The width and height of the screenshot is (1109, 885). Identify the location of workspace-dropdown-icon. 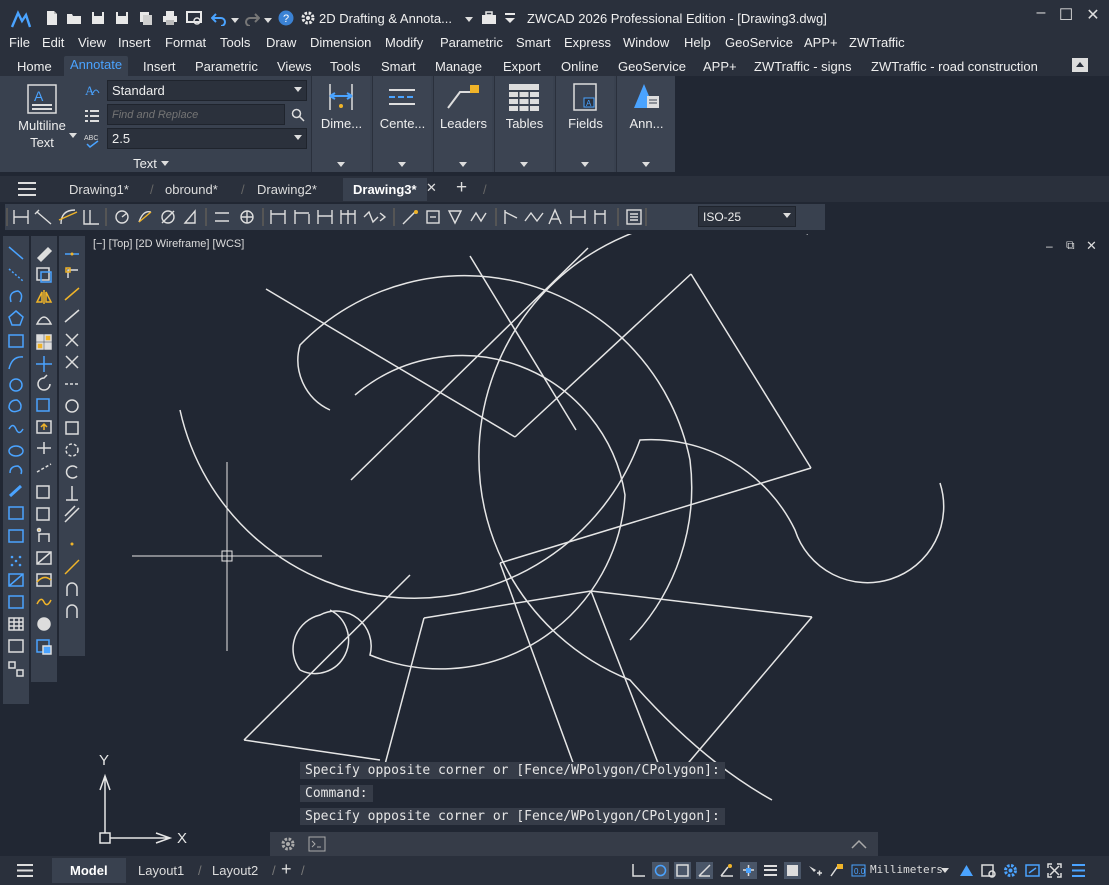
(469, 19).